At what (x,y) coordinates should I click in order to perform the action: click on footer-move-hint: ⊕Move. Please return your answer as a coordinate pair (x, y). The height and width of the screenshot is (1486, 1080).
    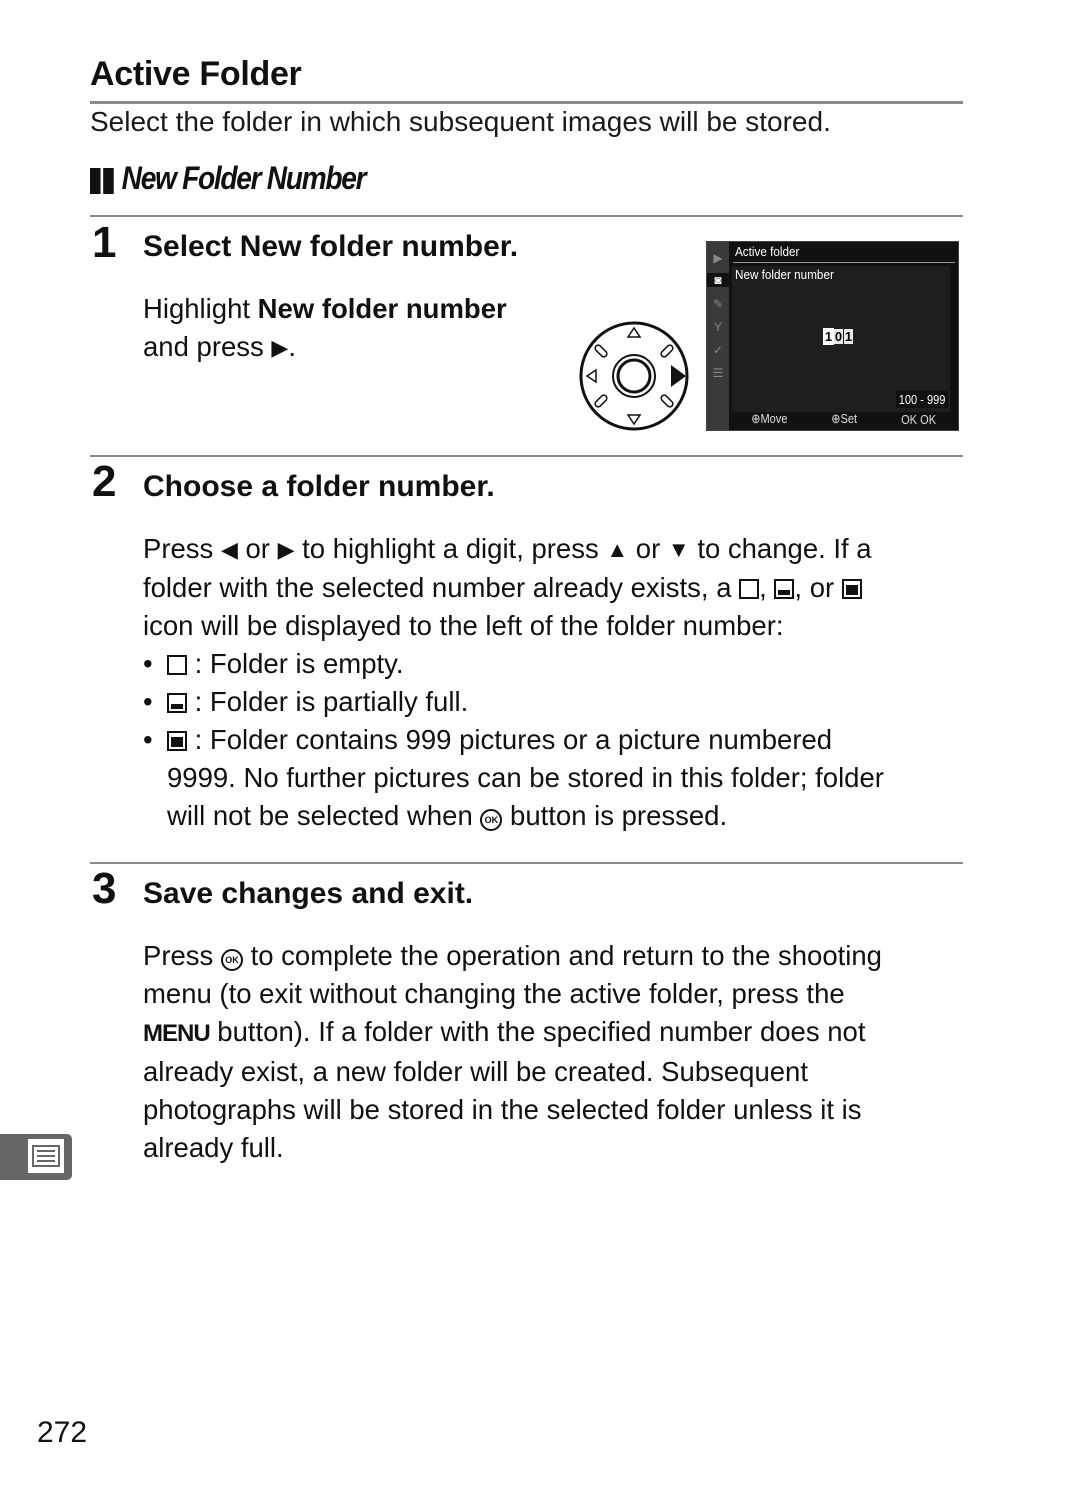
    Looking at the image, I should click on (769, 418).